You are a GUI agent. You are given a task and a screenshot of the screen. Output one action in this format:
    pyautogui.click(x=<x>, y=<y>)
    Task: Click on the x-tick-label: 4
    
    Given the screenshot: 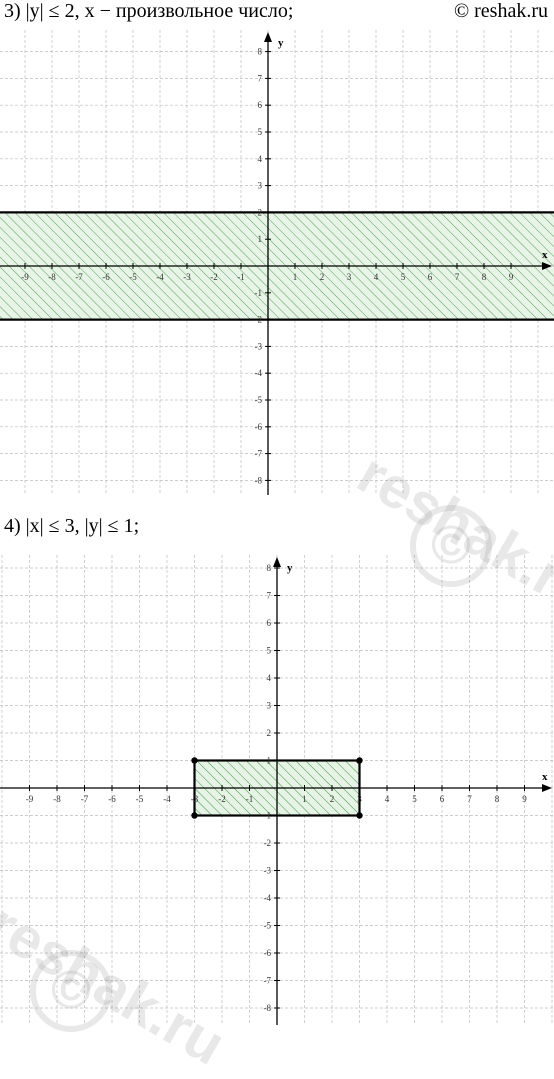 What is the action you would take?
    pyautogui.click(x=387, y=799)
    